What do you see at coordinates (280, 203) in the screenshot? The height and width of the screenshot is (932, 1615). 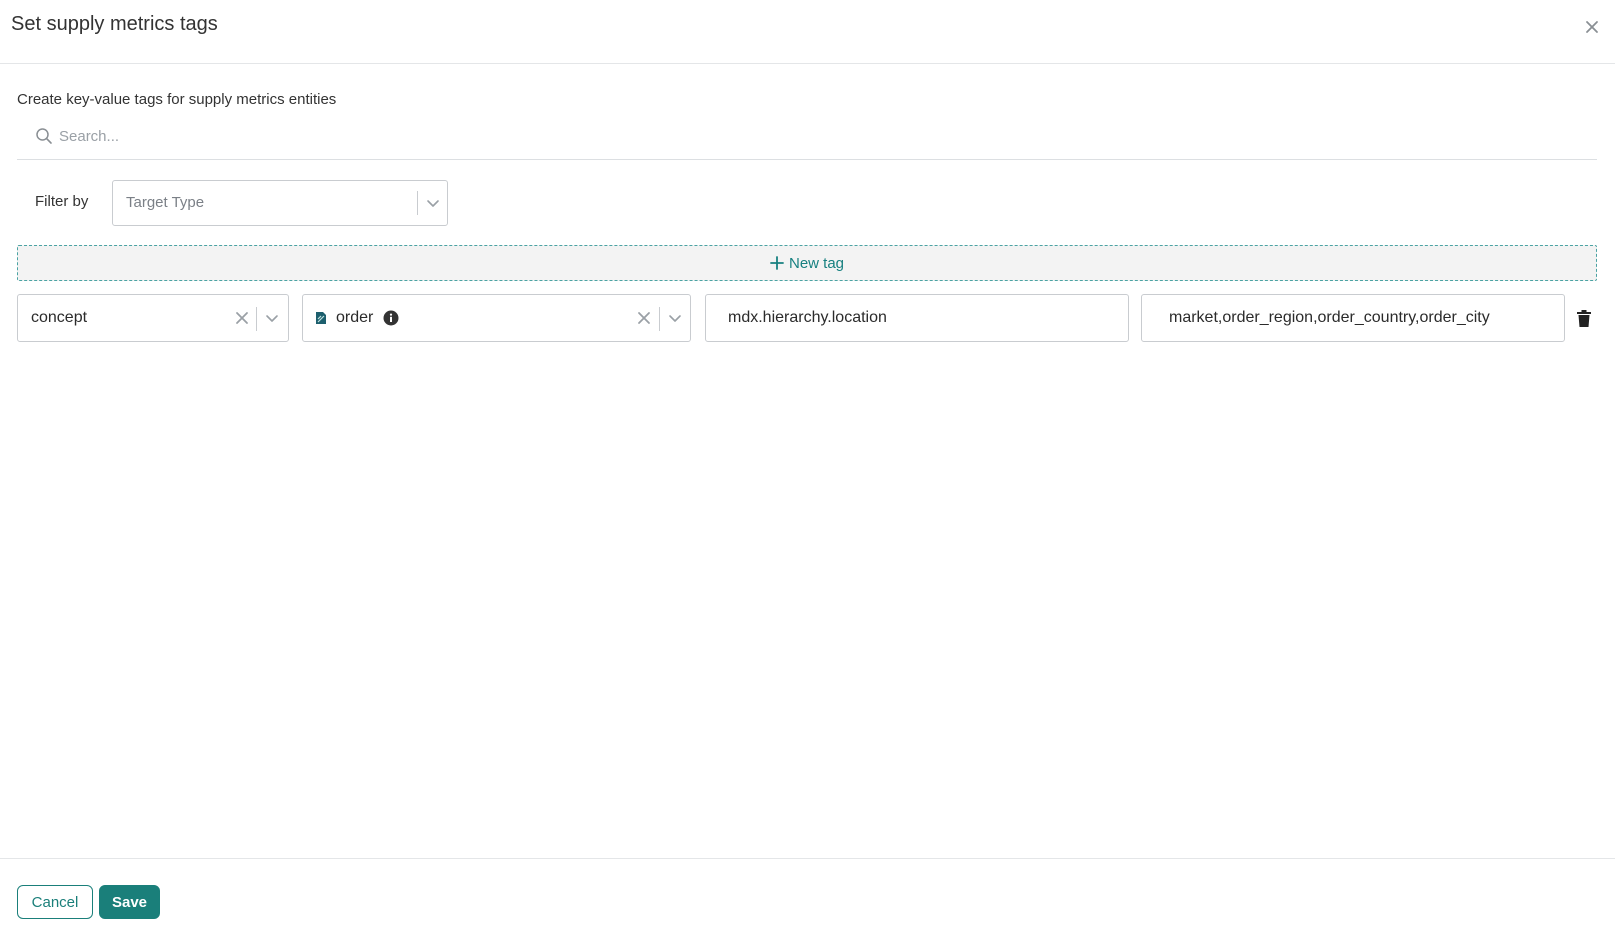 I see `target-type-filter-select: Target Type` at bounding box center [280, 203].